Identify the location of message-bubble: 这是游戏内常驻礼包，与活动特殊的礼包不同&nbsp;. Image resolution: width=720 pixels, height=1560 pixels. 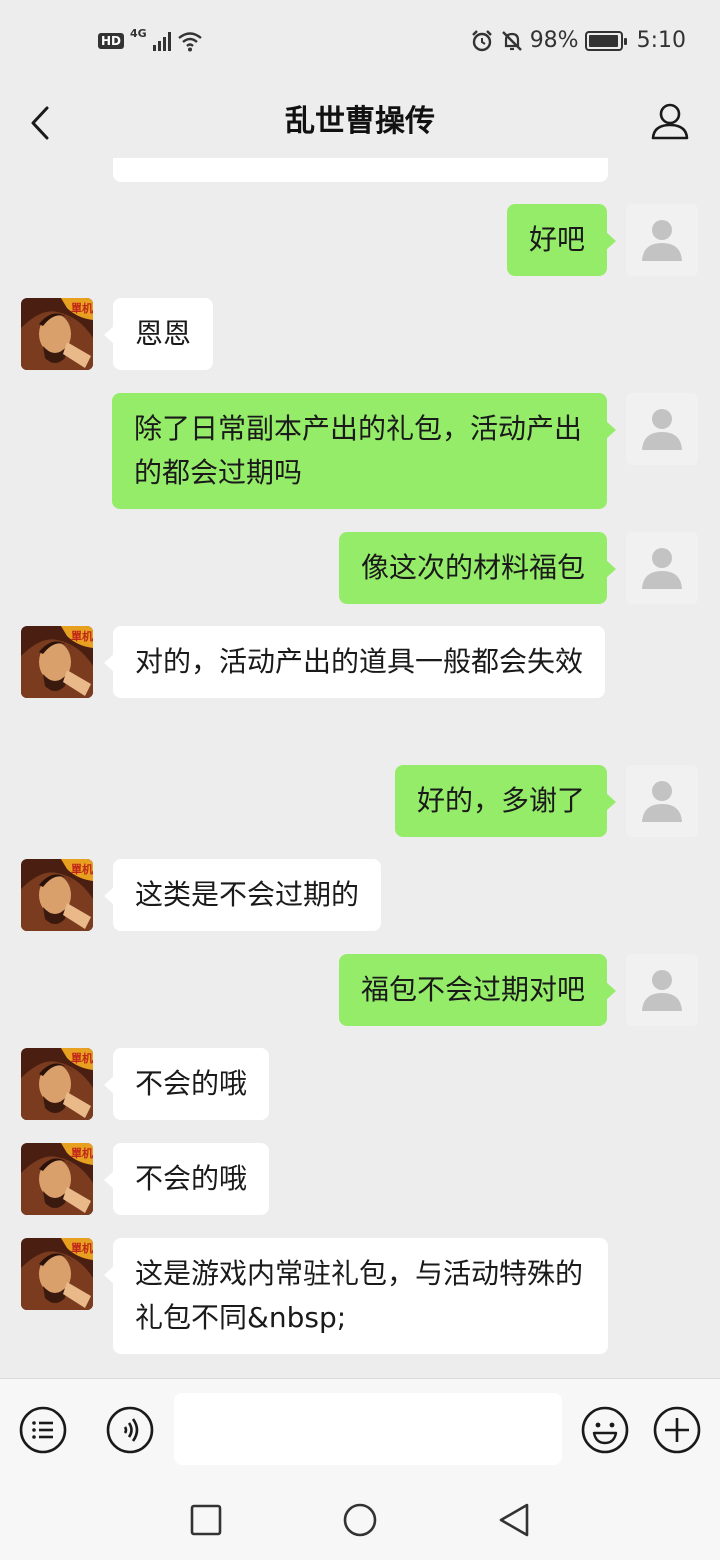
(356, 1296).